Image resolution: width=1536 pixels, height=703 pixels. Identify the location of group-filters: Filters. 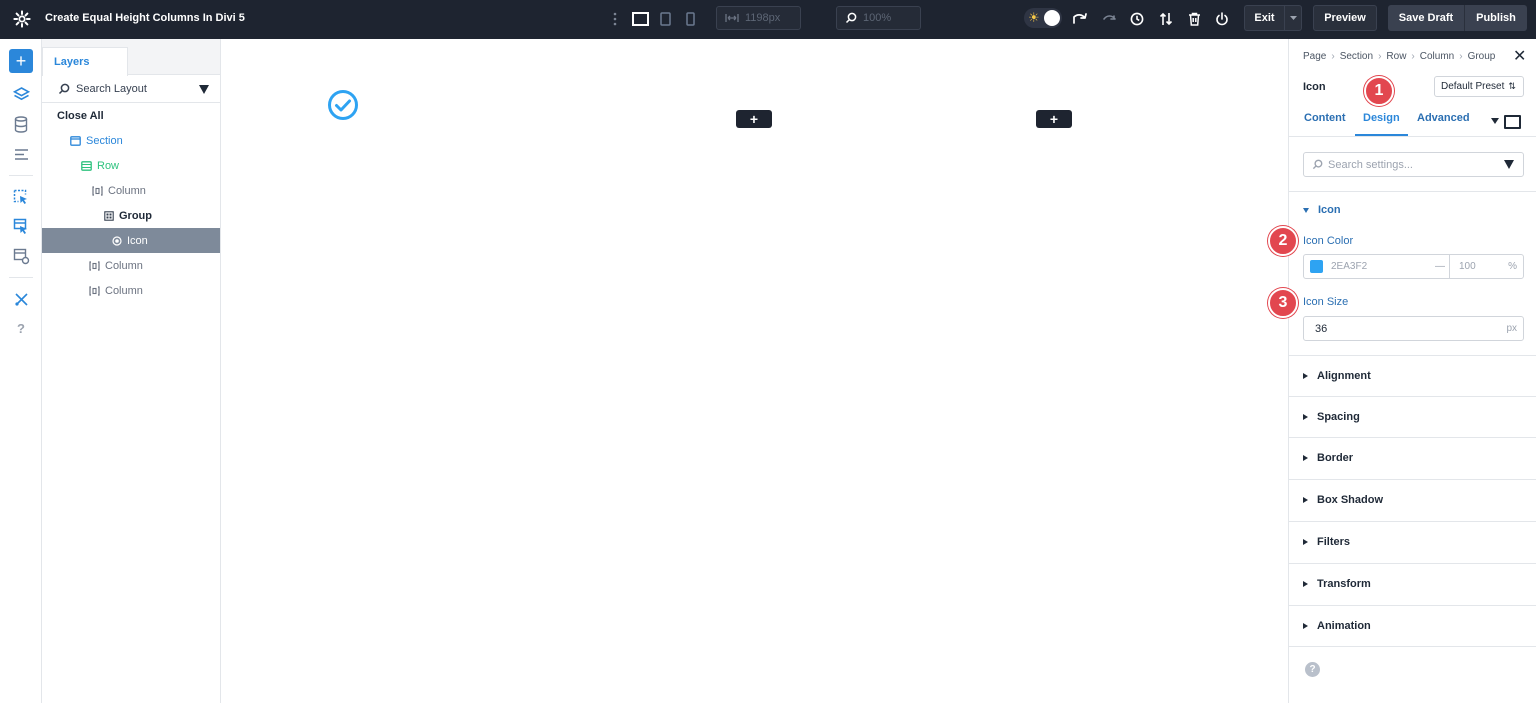
(1412, 541).